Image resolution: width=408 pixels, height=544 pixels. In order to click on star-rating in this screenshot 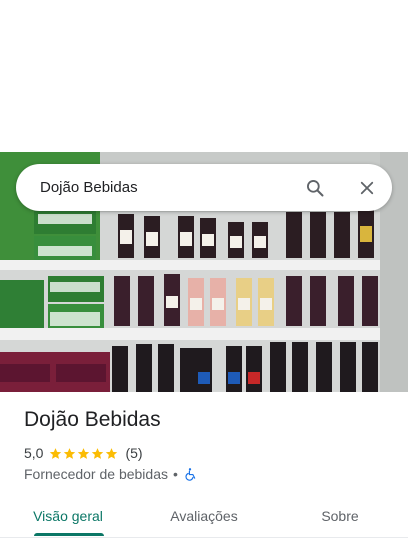, I will do `click(84, 453)`.